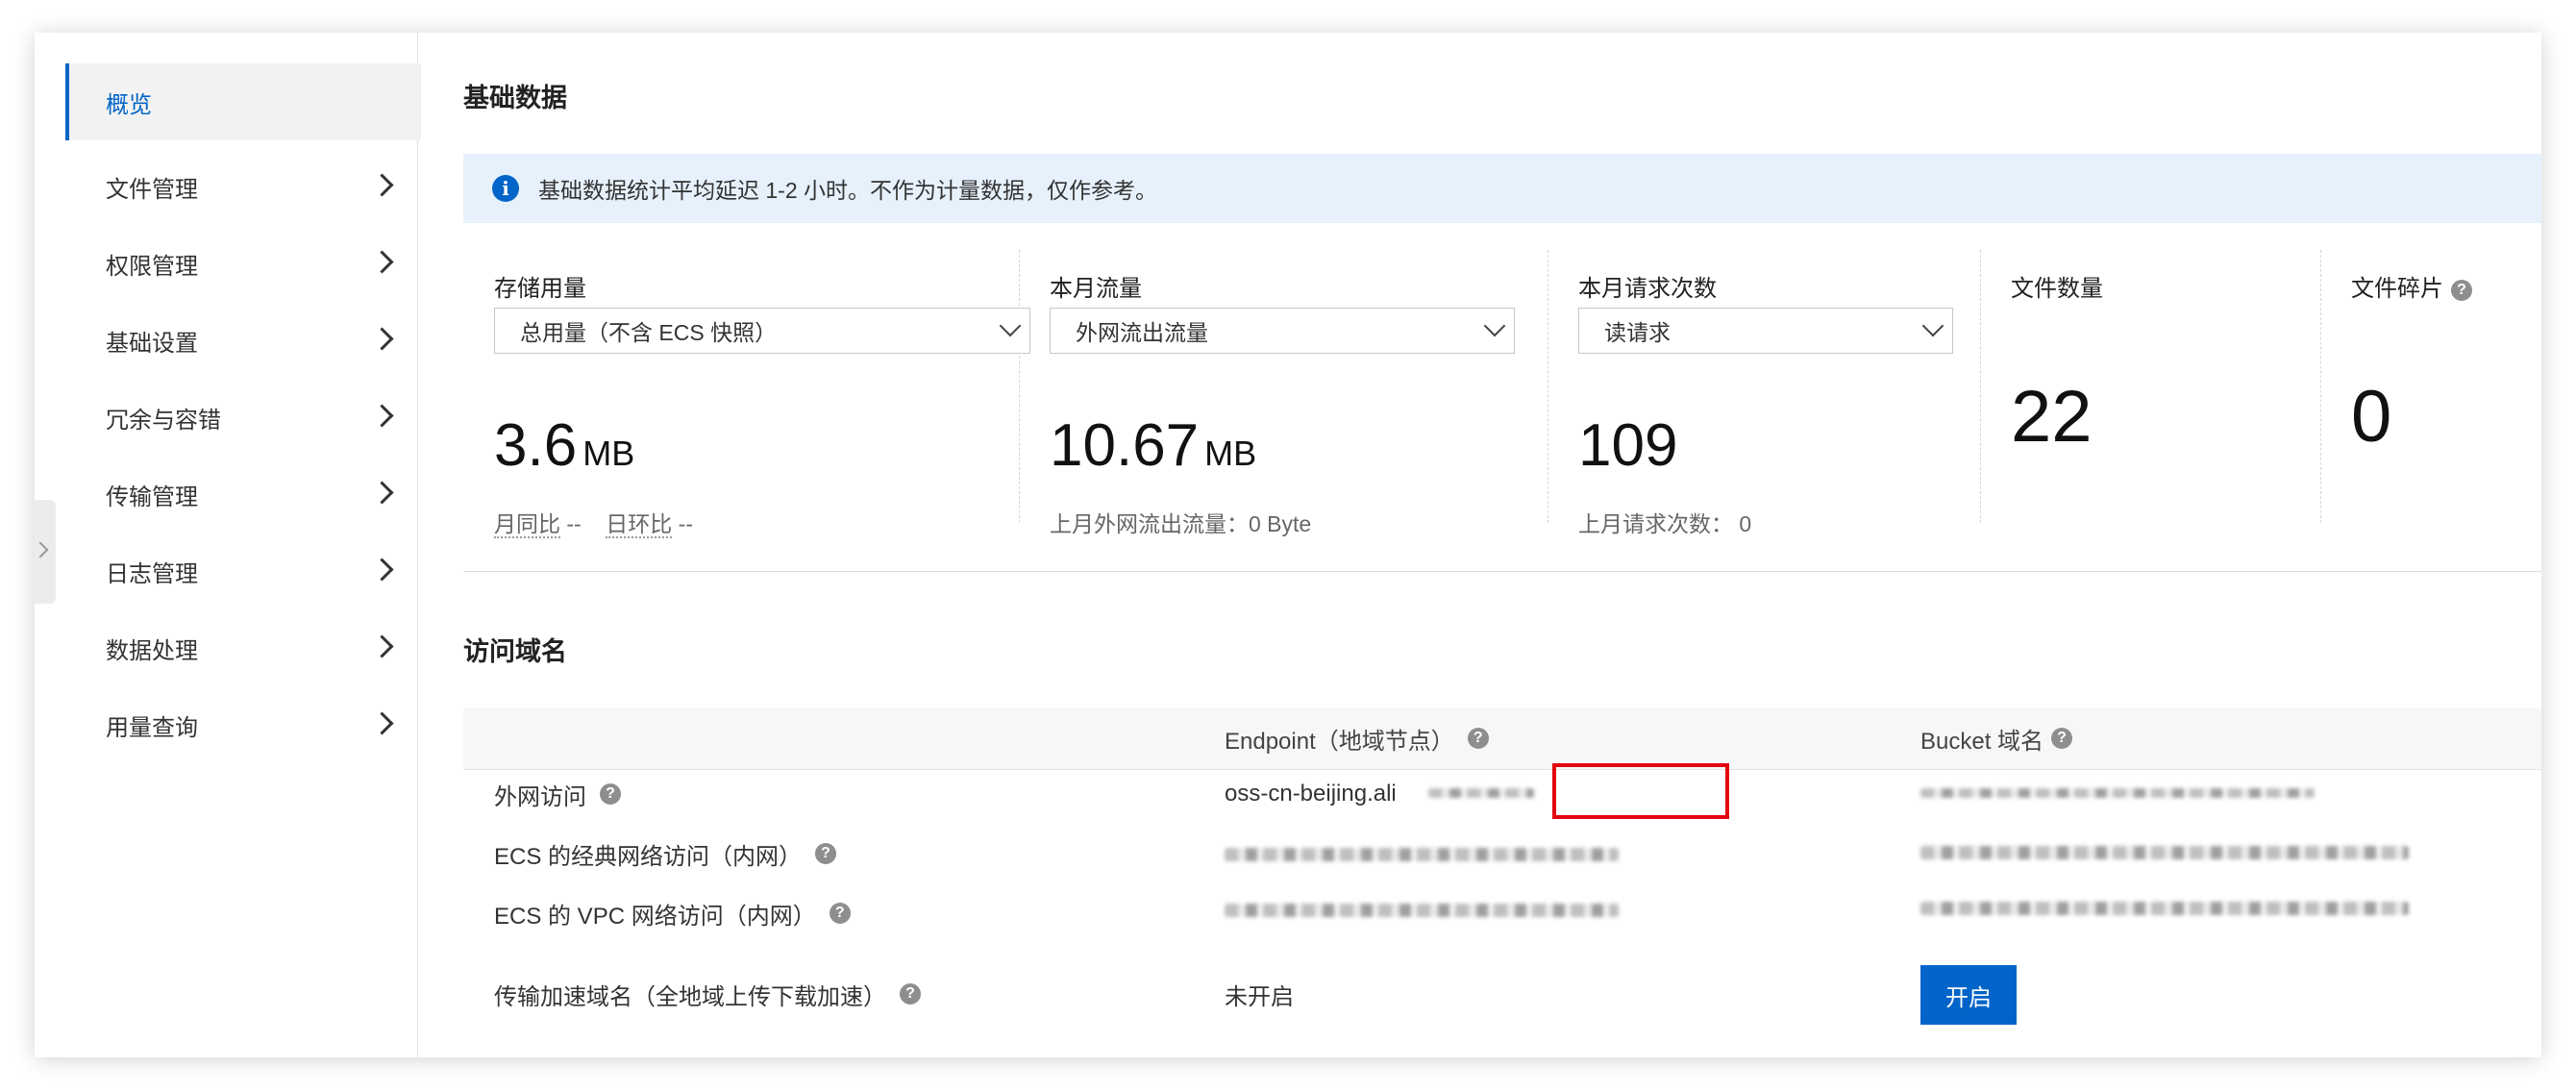 The image size is (2576, 1092). I want to click on stat-label: 文件数量, so click(2057, 289).